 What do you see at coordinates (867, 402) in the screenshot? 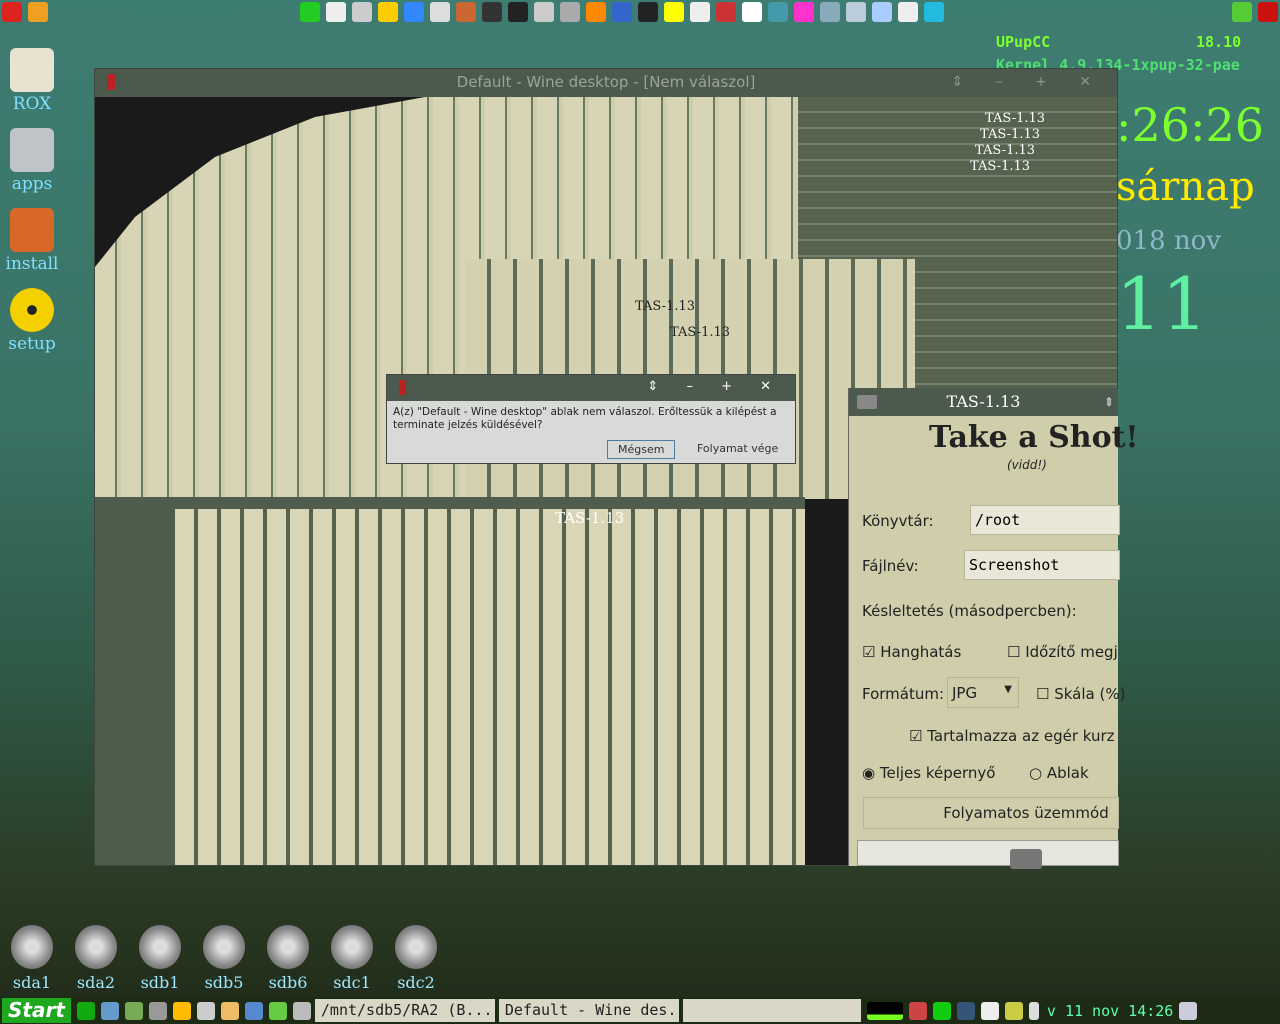
I see `camera-icon` at bounding box center [867, 402].